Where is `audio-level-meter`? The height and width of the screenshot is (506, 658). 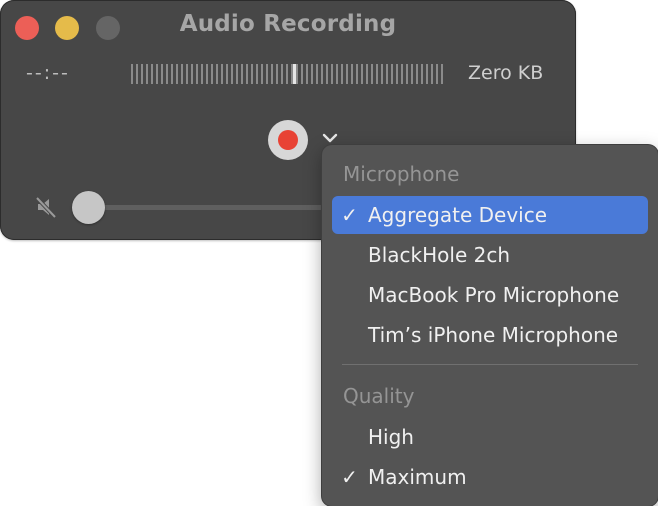
audio-level-meter is located at coordinates (288, 74).